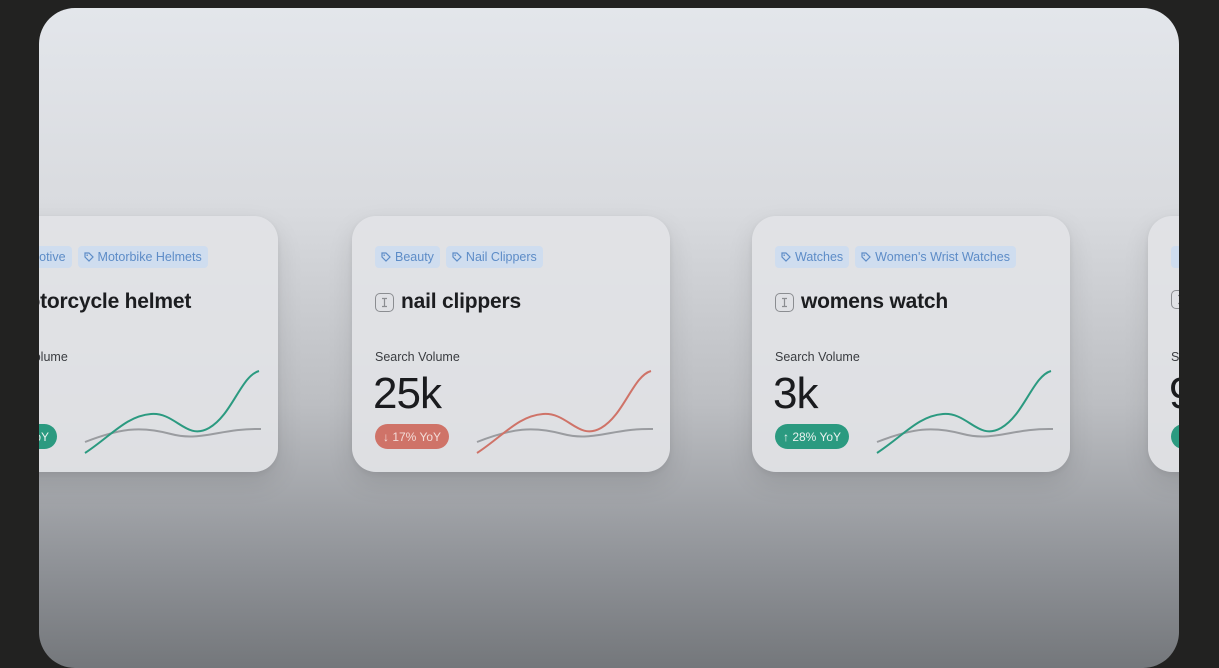  I want to click on category-tag: Automotive, so click(55, 257).